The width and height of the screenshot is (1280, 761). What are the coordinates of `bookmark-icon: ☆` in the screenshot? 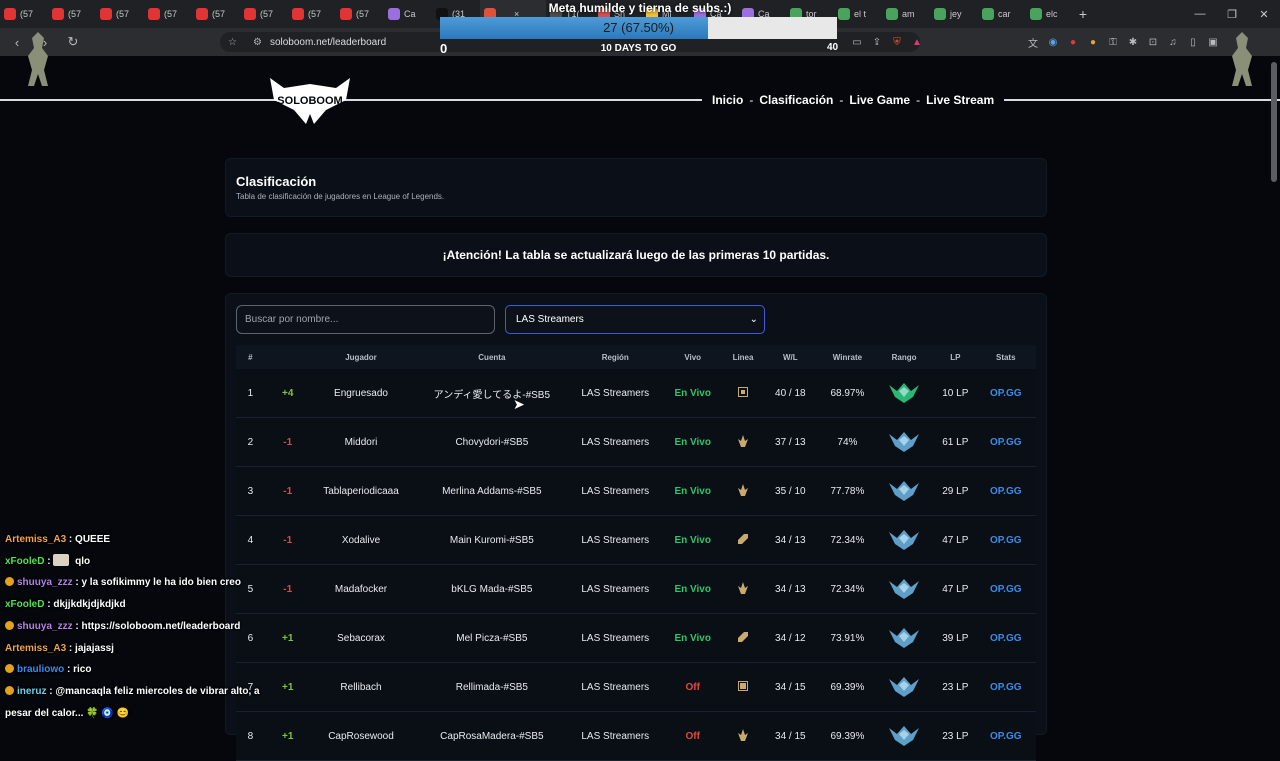 It's located at (232, 42).